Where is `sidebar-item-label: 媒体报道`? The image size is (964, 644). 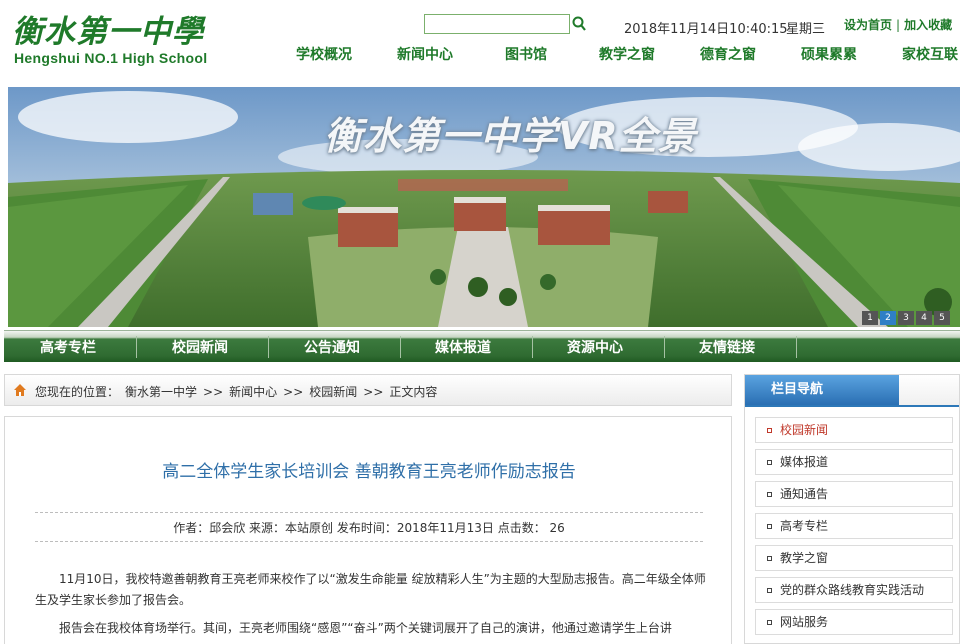 sidebar-item-label: 媒体报道 is located at coordinates (804, 462).